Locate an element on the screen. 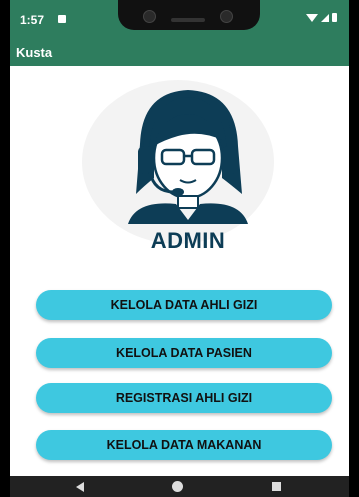  kelola-data-ahli-gizi-button: KELOLA DATA AHLI GIZI is located at coordinates (184, 305).